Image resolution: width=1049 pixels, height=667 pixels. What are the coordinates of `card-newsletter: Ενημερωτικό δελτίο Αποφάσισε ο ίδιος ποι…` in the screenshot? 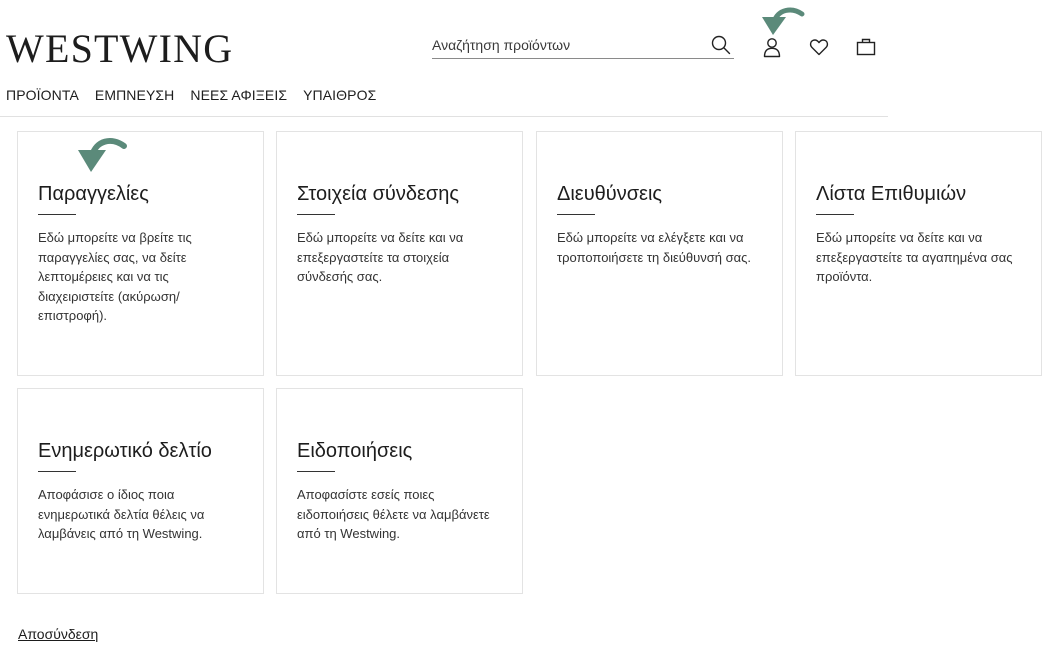 It's located at (140, 491).